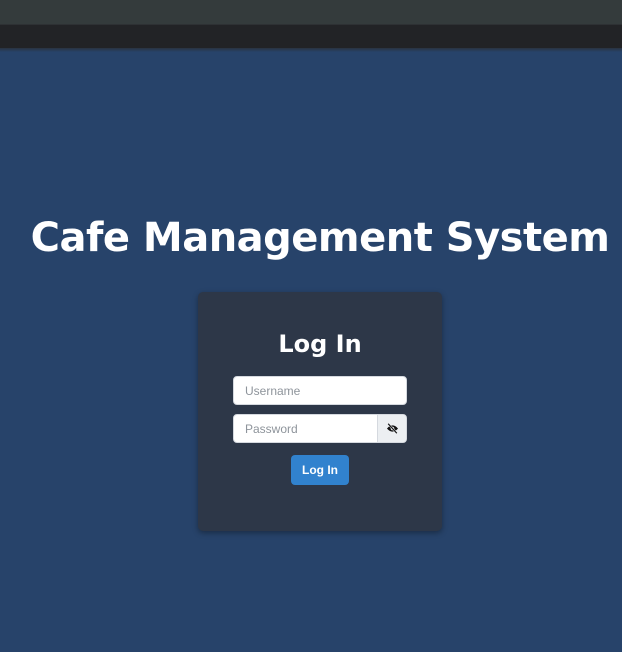  I want to click on login-button: Log In, so click(320, 470).